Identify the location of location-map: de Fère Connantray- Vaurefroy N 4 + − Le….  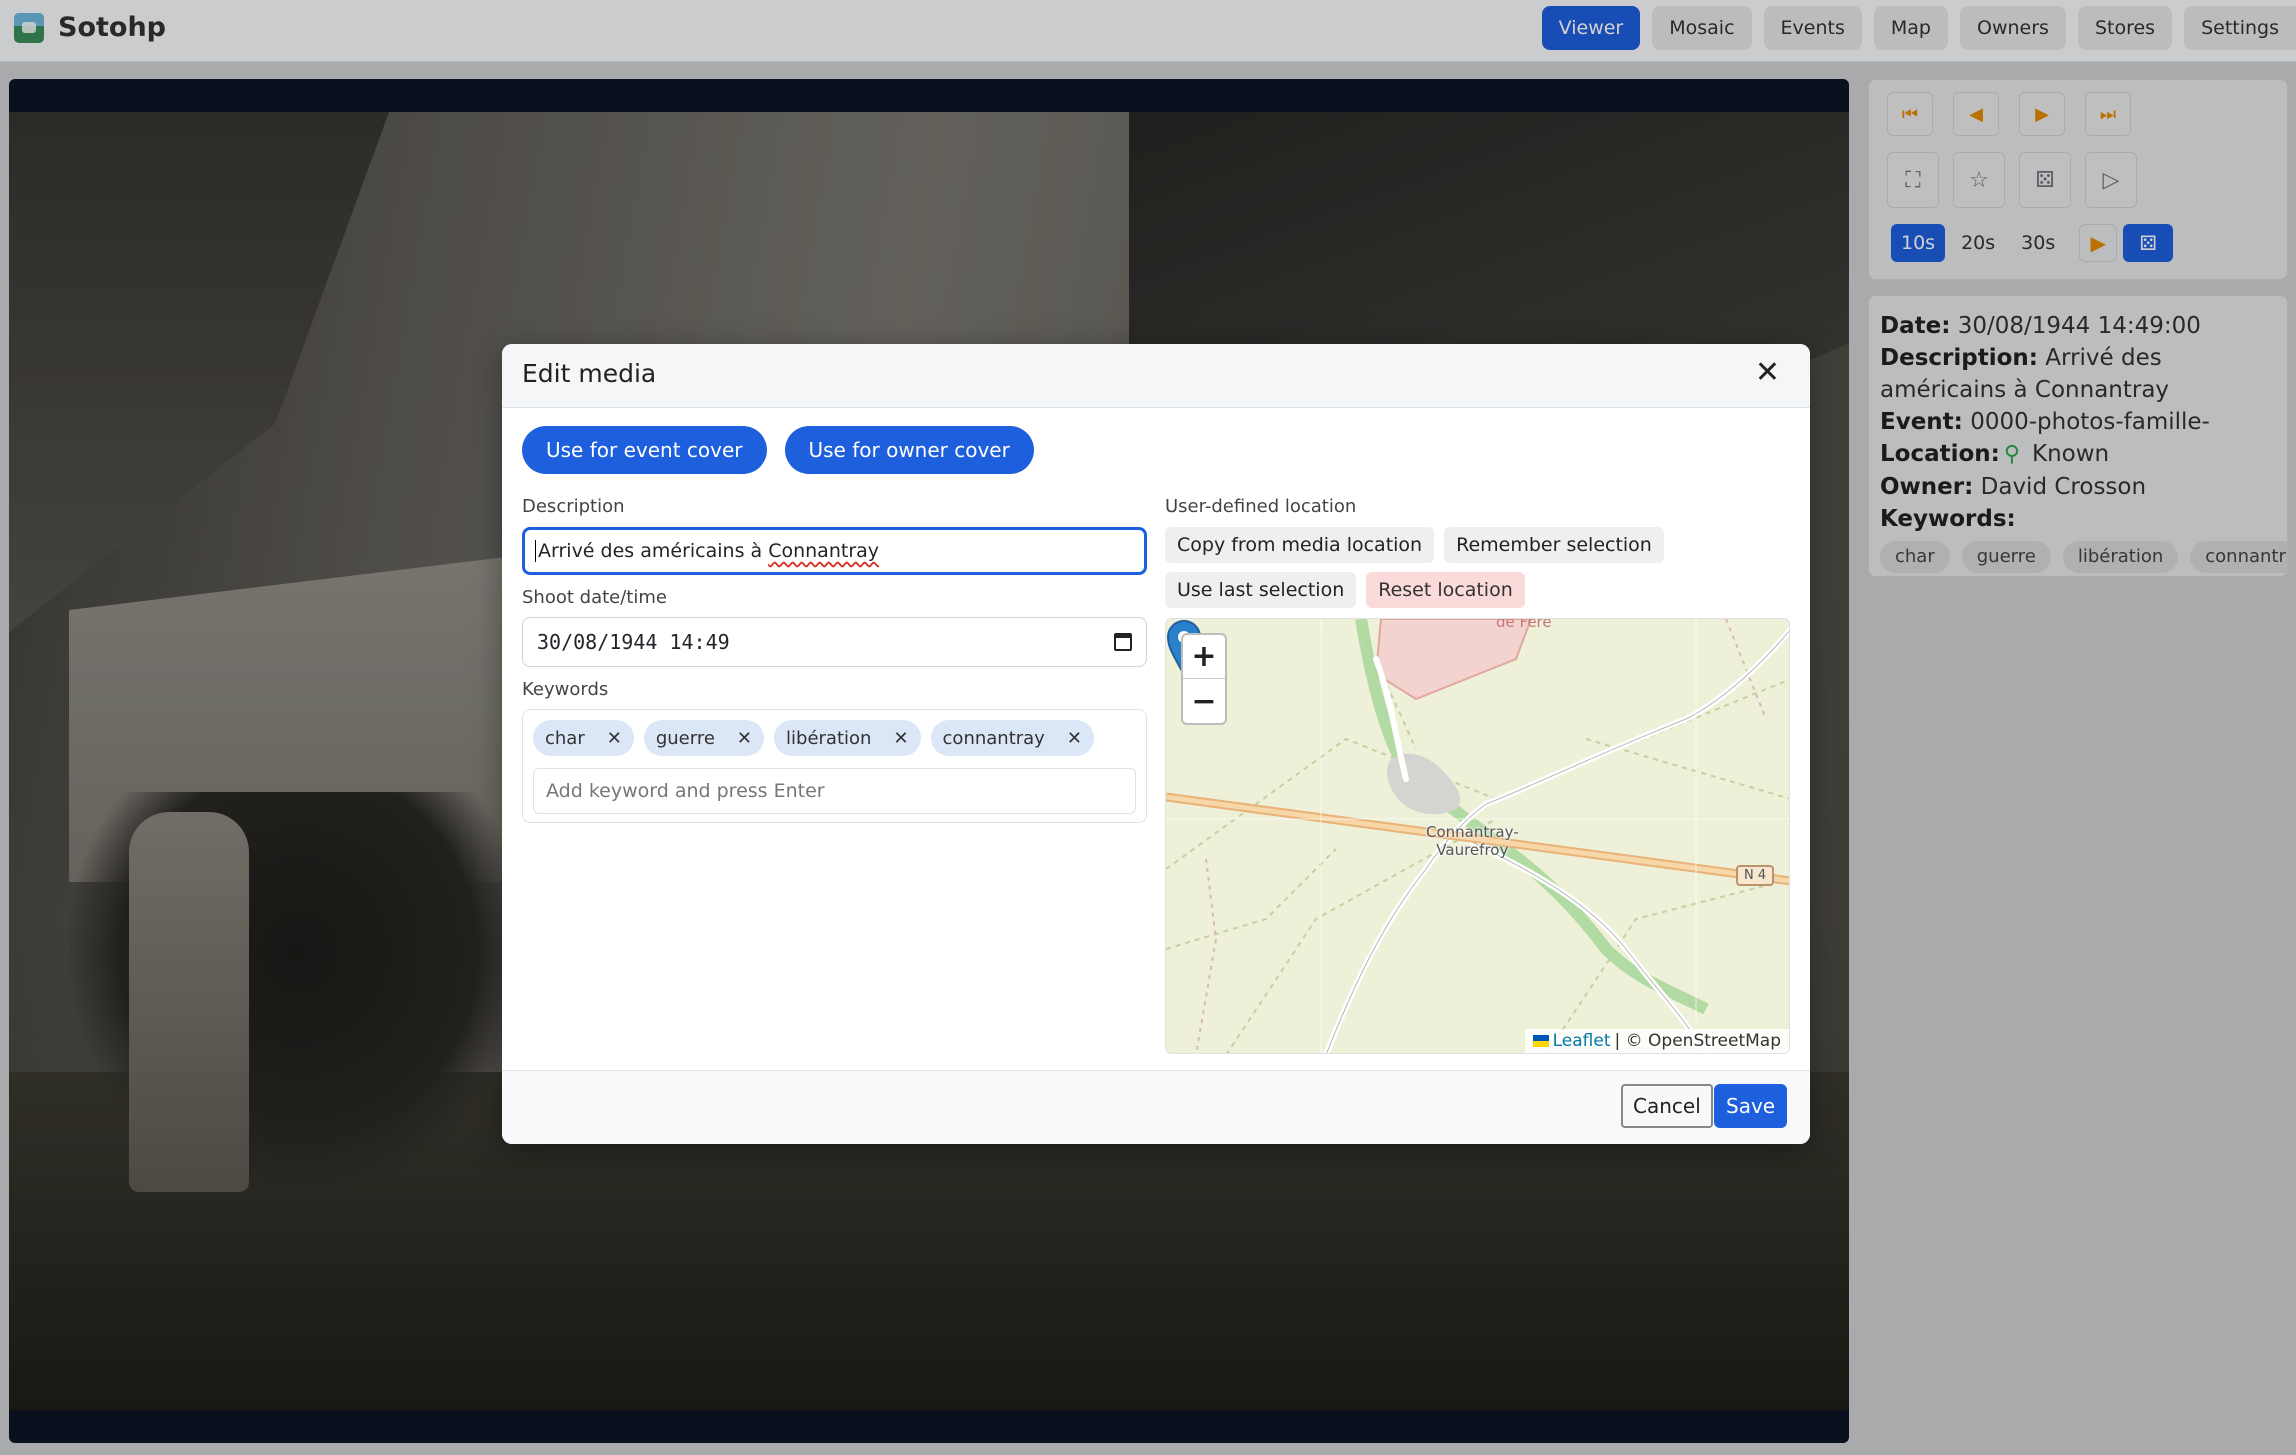
(1477, 836).